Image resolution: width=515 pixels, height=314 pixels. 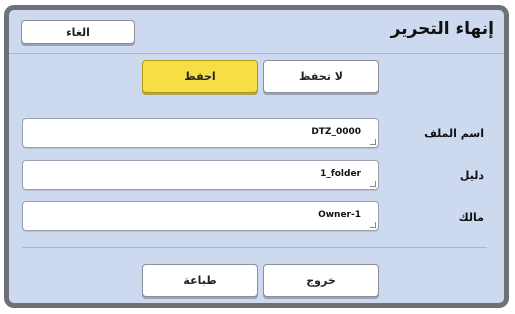 What do you see at coordinates (78, 32) in the screenshot?
I see `cancel-button: الغاء` at bounding box center [78, 32].